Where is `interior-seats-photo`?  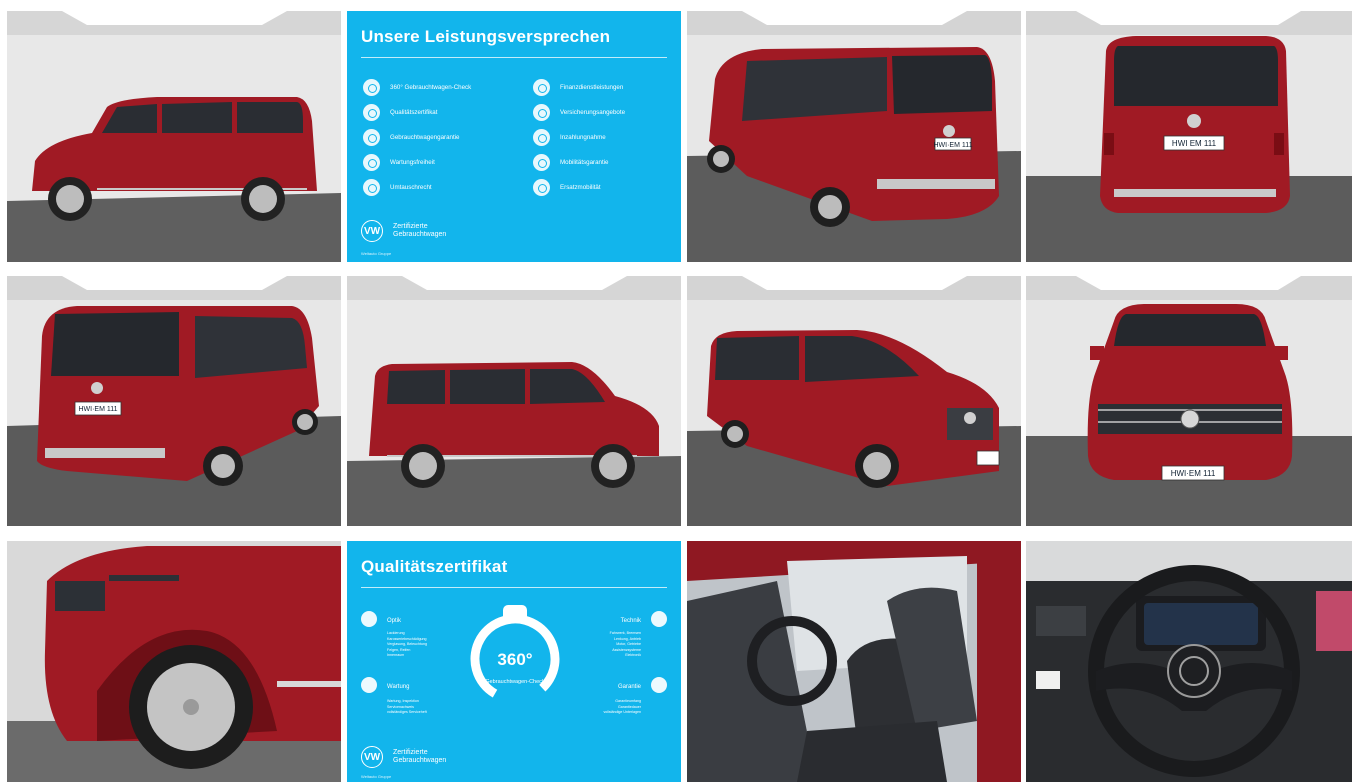
interior-seats-photo is located at coordinates (854, 661).